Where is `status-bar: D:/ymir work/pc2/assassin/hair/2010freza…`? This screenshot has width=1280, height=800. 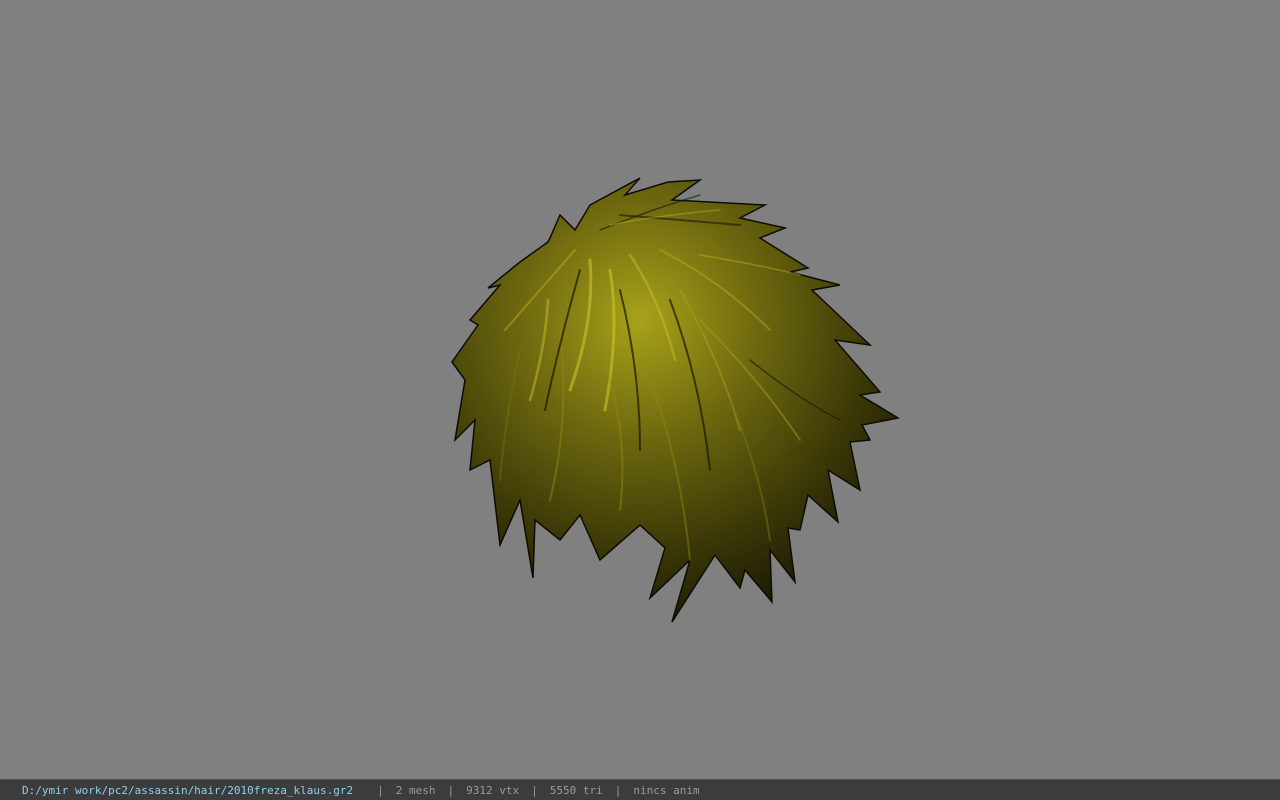
status-bar: D:/ymir work/pc2/assassin/hair/2010freza… is located at coordinates (640, 789).